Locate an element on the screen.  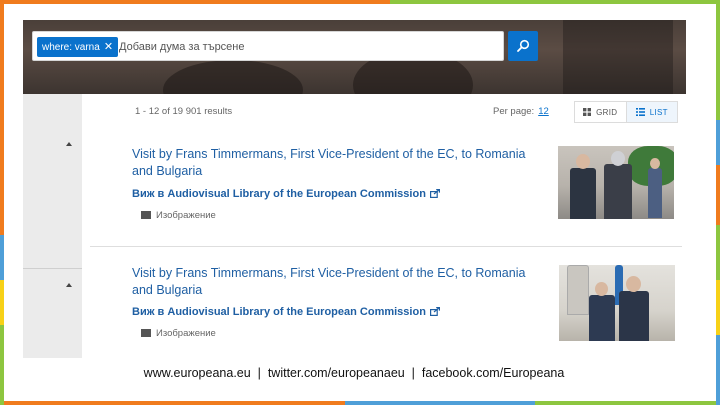
view-list-button: LIST is located at coordinates (651, 112).